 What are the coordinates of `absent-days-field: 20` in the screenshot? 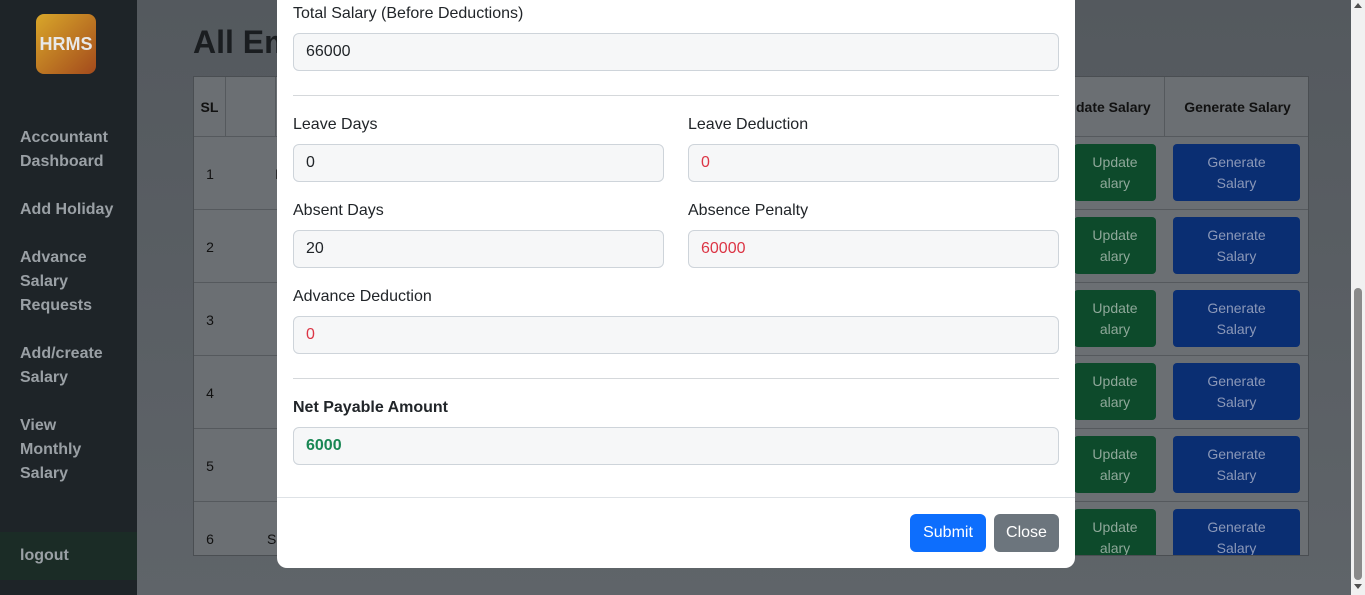 It's located at (478, 249).